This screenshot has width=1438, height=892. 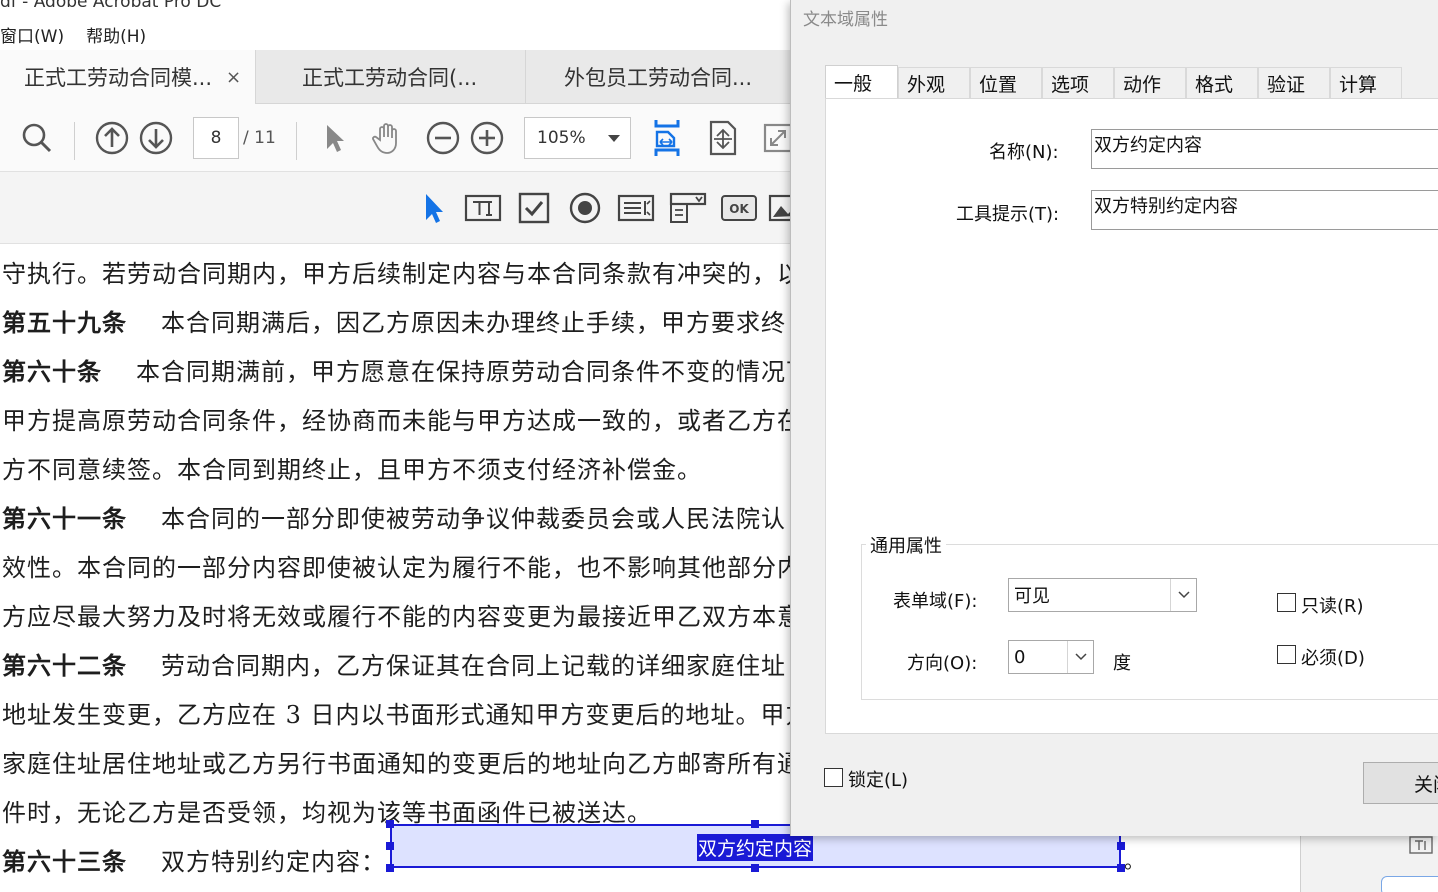 What do you see at coordinates (334, 138) in the screenshot?
I see `select-cursor-icon` at bounding box center [334, 138].